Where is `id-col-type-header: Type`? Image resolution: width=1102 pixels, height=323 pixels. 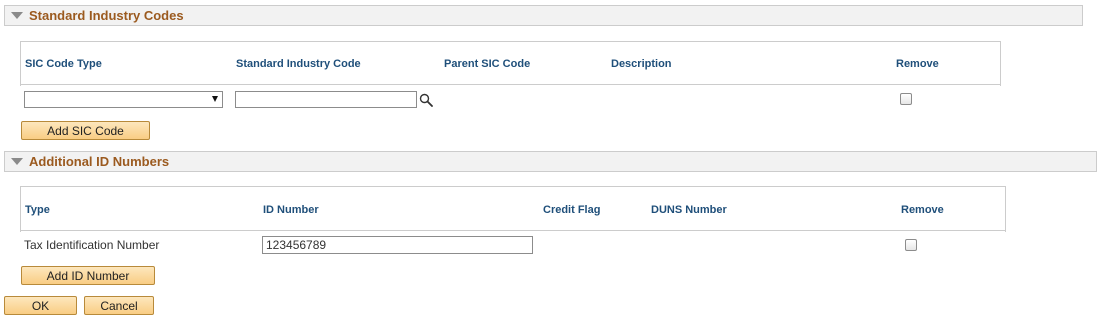
id-col-type-header: Type is located at coordinates (37, 210).